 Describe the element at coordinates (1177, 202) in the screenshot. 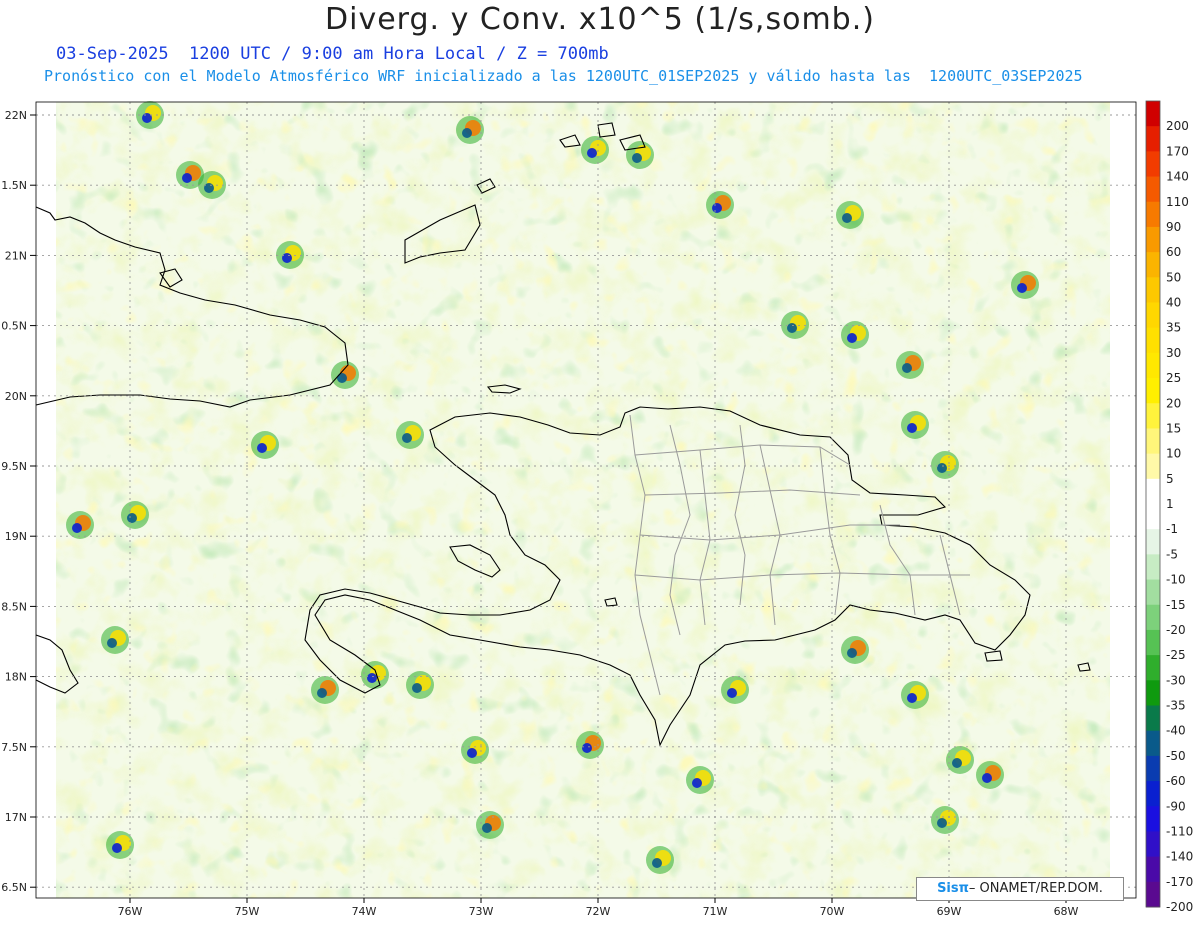

I see `colorbar-label: 110` at that location.